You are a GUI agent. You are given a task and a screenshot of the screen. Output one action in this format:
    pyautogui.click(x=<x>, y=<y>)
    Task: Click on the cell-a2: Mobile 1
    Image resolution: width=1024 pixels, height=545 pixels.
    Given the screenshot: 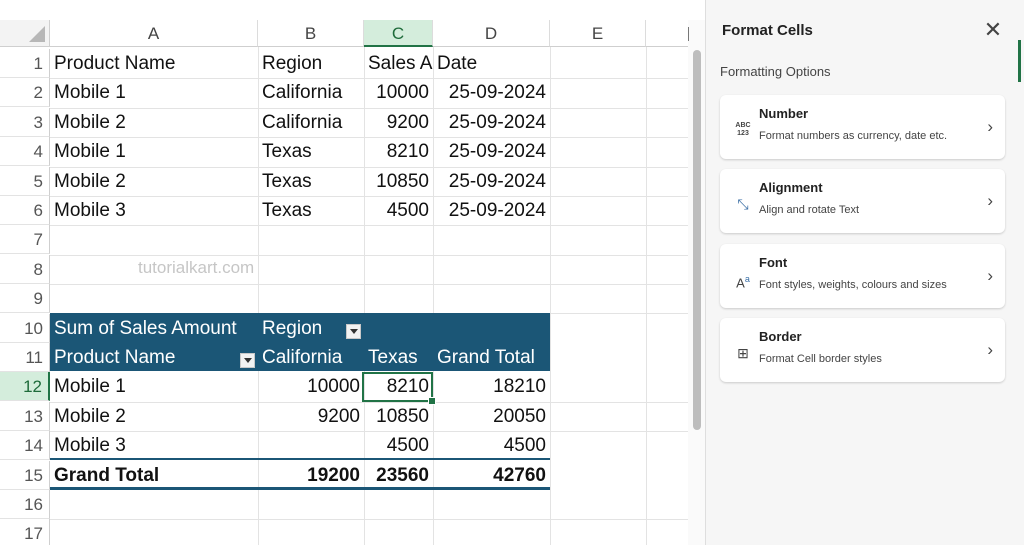 What is the action you would take?
    pyautogui.click(x=90, y=92)
    